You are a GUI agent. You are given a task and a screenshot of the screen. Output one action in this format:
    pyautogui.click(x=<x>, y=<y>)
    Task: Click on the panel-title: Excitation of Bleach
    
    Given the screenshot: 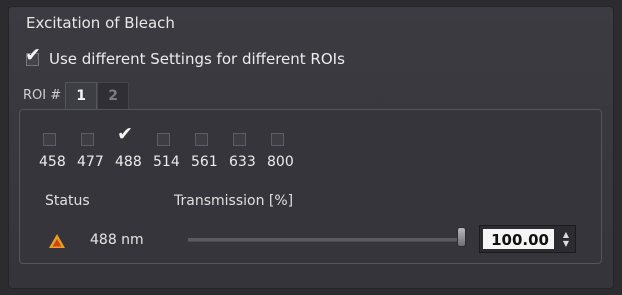 What is the action you would take?
    pyautogui.click(x=100, y=23)
    